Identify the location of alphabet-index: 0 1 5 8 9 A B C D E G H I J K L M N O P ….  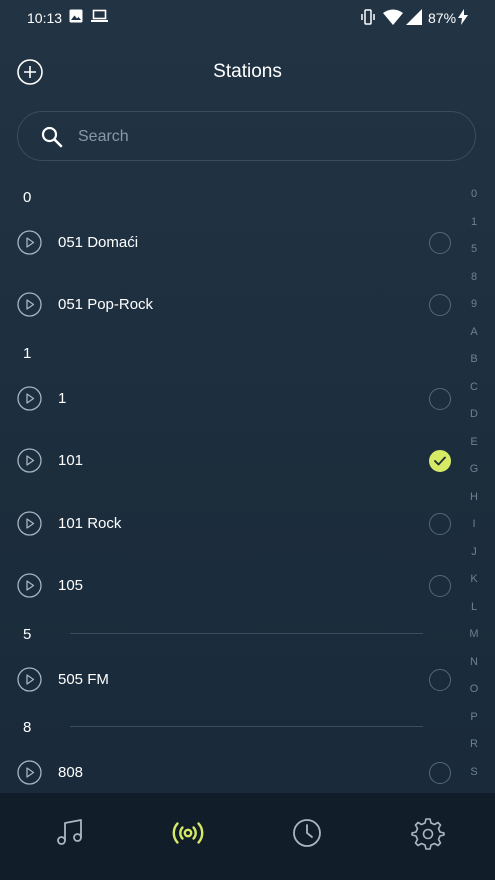
(474, 490).